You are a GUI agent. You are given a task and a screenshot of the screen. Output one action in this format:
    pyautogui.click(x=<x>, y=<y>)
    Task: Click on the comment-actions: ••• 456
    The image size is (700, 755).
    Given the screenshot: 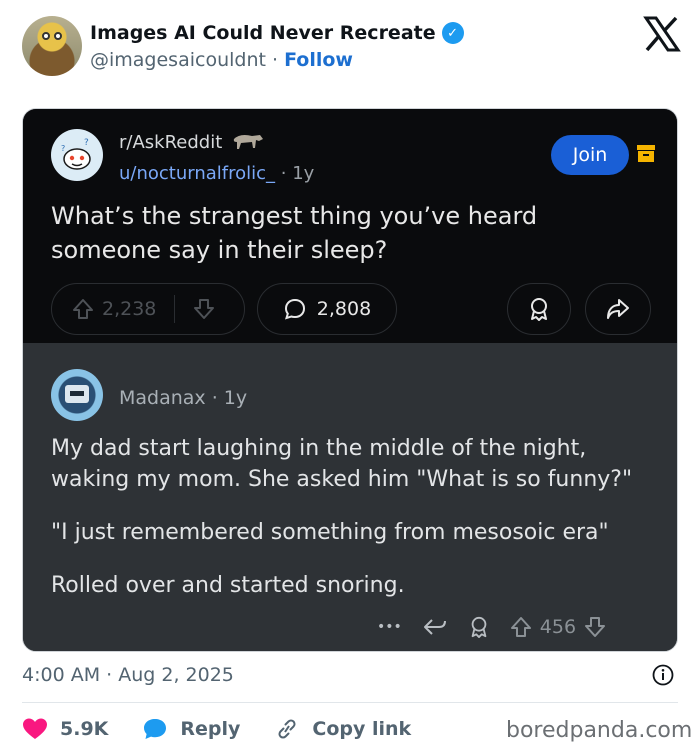 What is the action you would take?
    pyautogui.click(x=491, y=627)
    